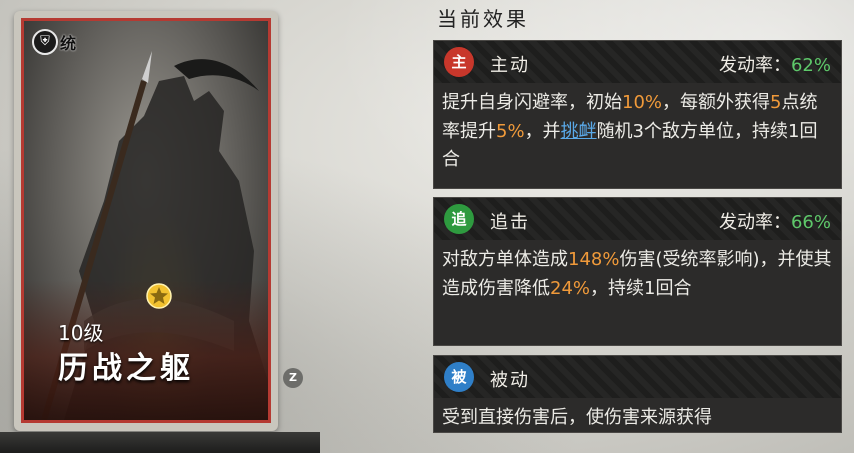 The image size is (854, 453). Describe the element at coordinates (594, 259) in the screenshot. I see `desc-highlight: 148%` at that location.